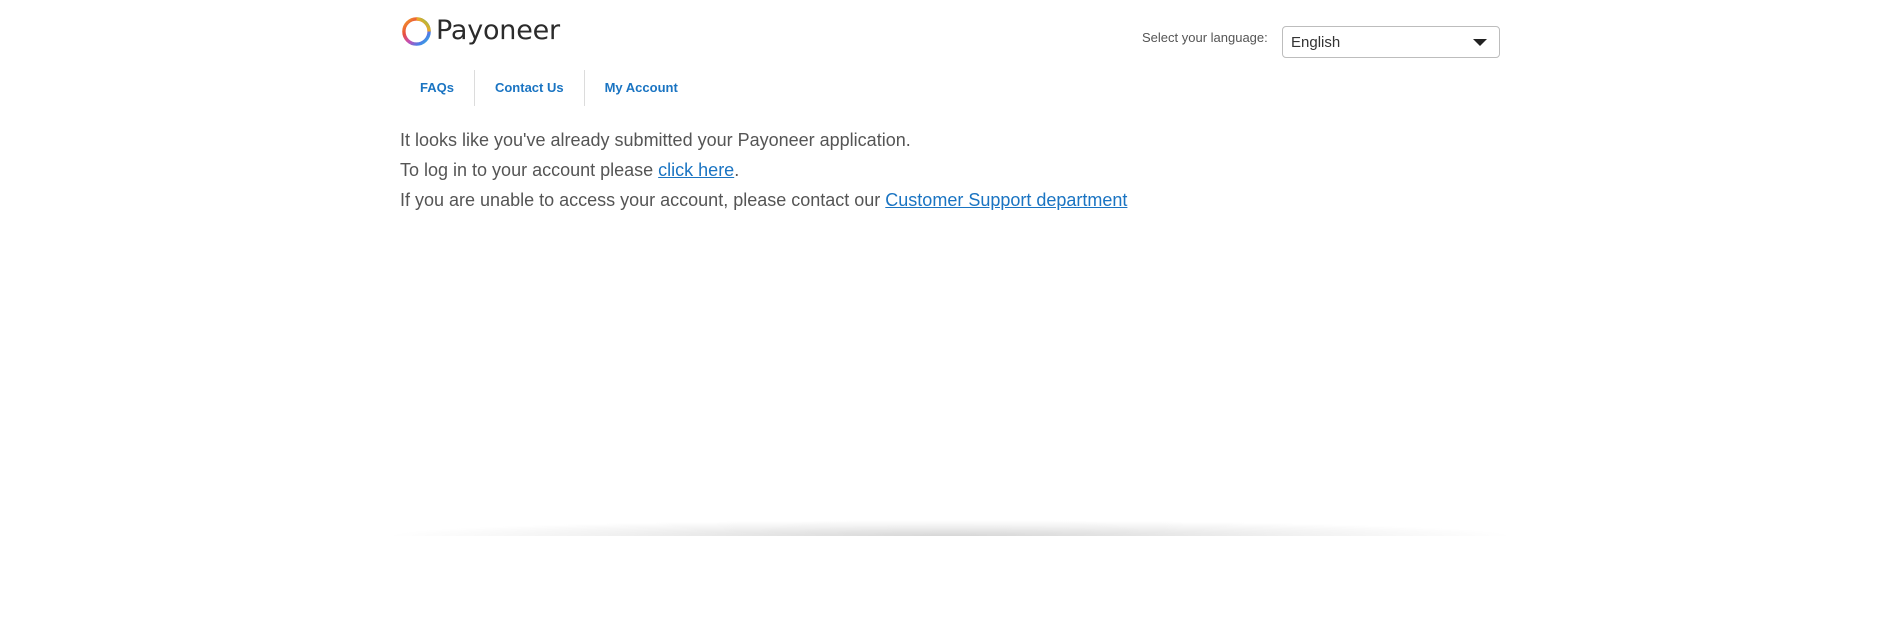  What do you see at coordinates (498, 30) in the screenshot?
I see `brand-name: Payoneer` at bounding box center [498, 30].